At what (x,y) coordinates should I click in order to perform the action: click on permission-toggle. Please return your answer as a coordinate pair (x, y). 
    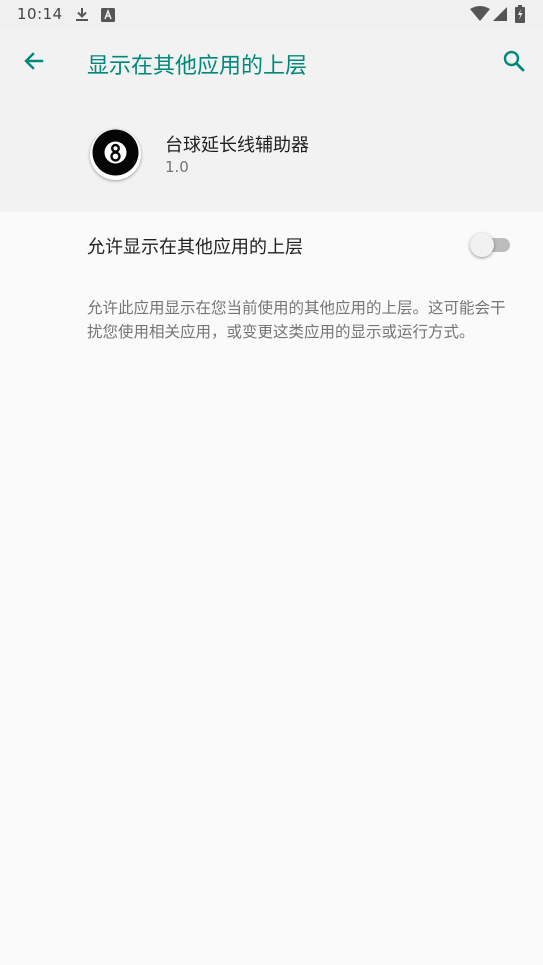
    Looking at the image, I should click on (491, 245).